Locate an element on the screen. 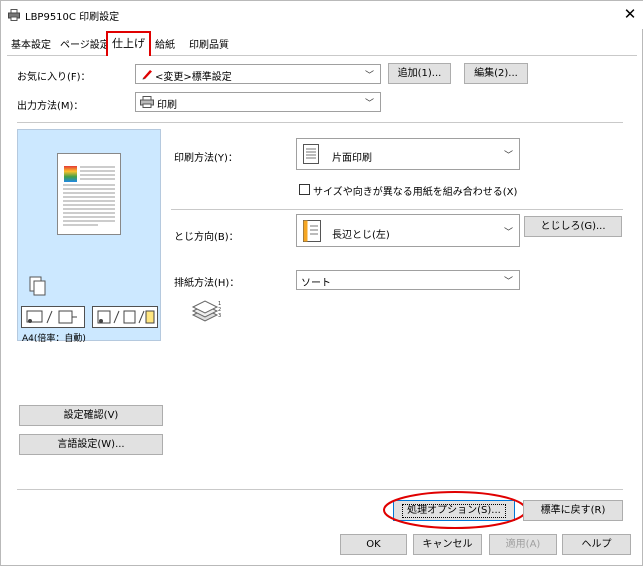 This screenshot has height=567, width=644. preview-caption: A4(倍率：自動) is located at coordinates (54, 339).